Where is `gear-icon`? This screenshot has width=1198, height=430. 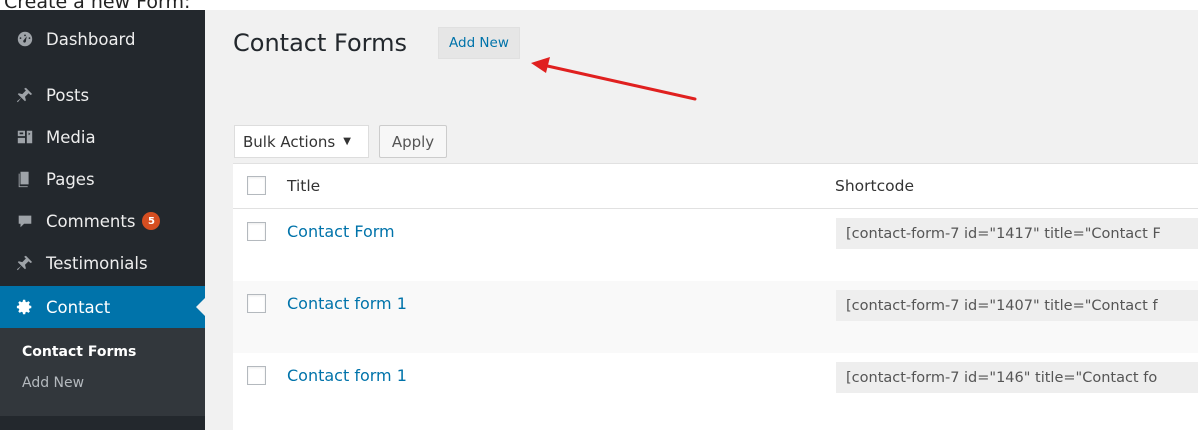 gear-icon is located at coordinates (25, 307).